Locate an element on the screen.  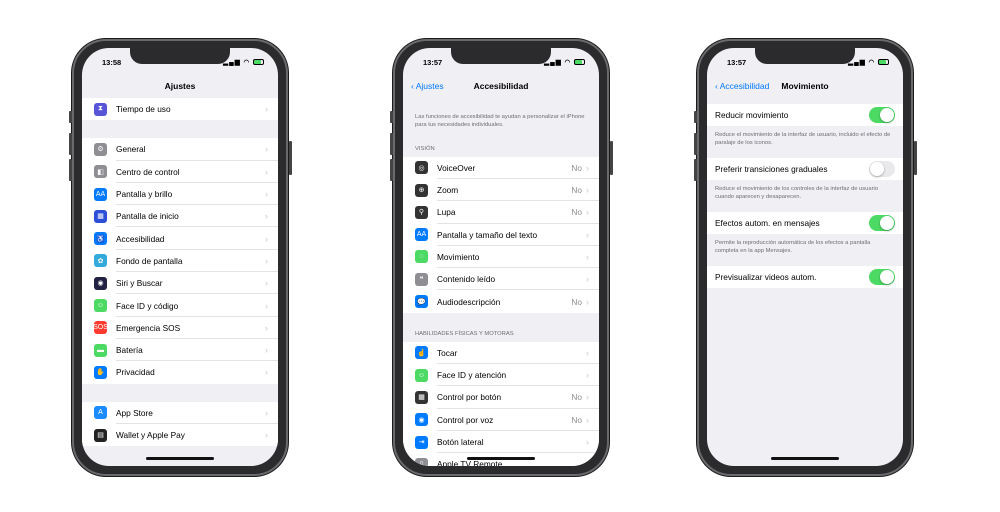
list-item: ◉ Siri y Buscar › is located at coordinates (180, 283).